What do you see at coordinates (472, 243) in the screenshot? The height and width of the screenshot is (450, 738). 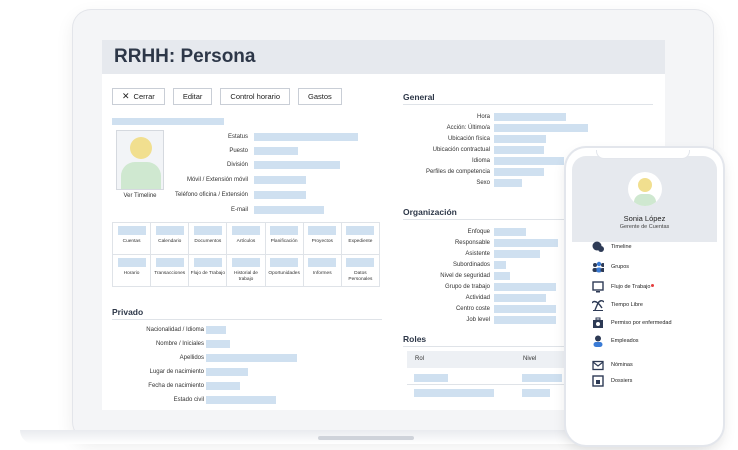 I see `field-label: Responsable` at bounding box center [472, 243].